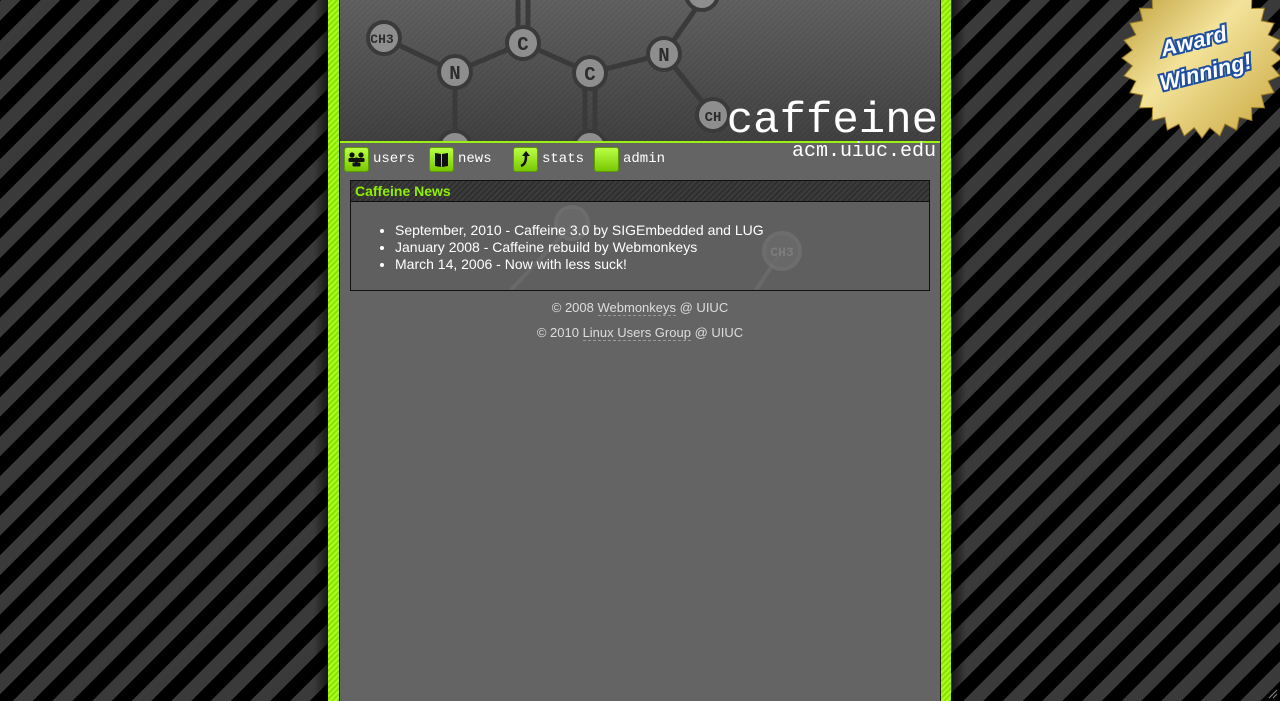  I want to click on admin-icon, so click(606, 159).